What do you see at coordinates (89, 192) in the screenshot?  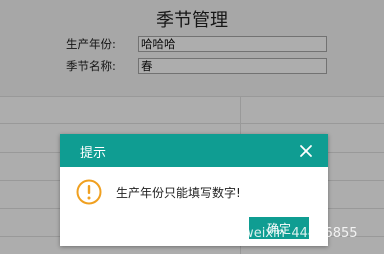 I see `warning-circle-icon` at bounding box center [89, 192].